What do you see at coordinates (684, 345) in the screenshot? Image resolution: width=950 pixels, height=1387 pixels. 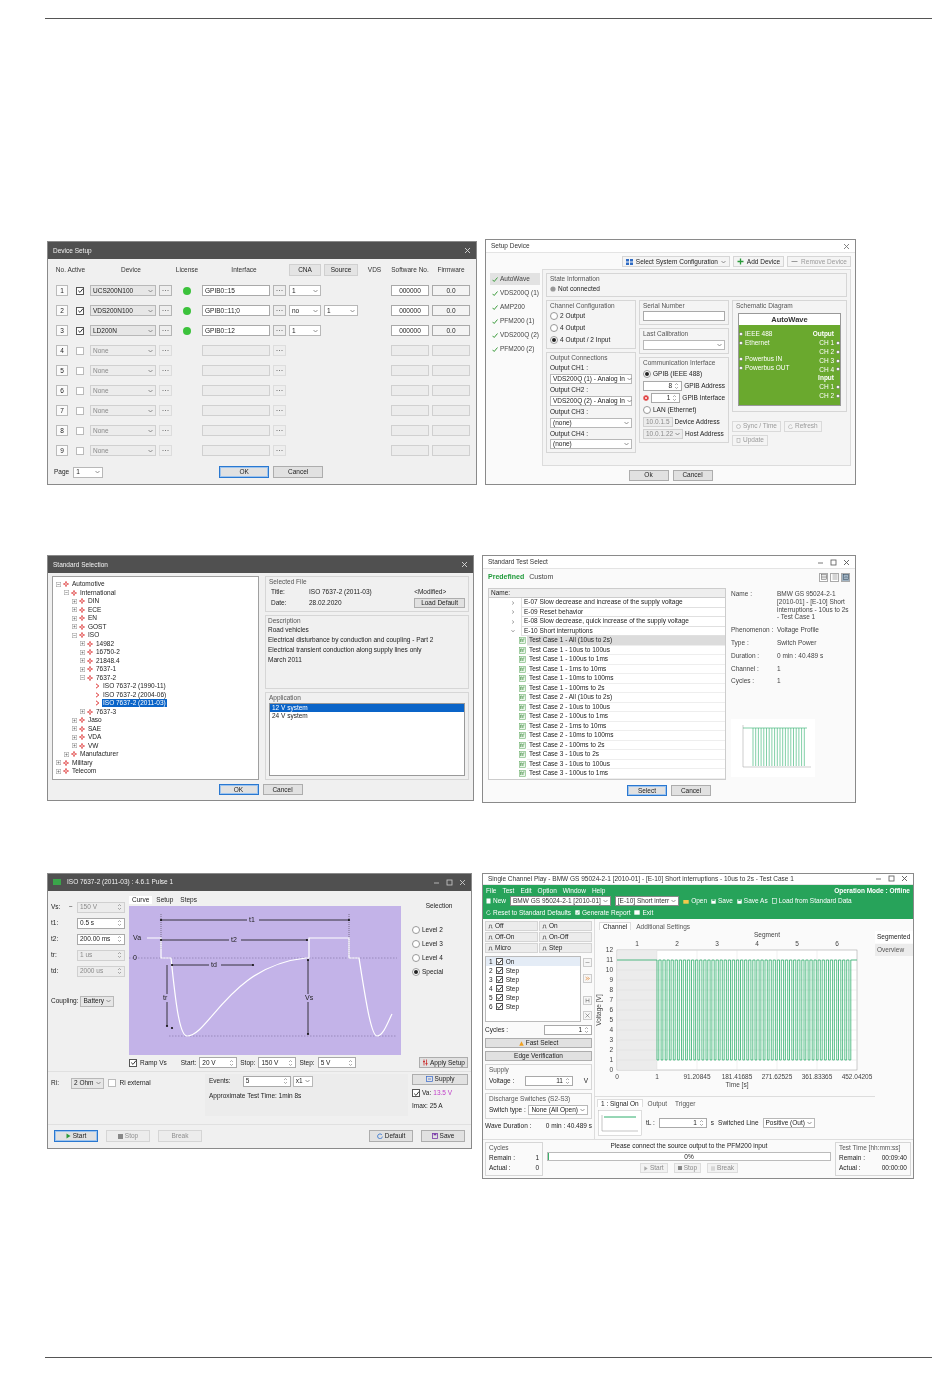 I see `calibration-dropdown` at bounding box center [684, 345].